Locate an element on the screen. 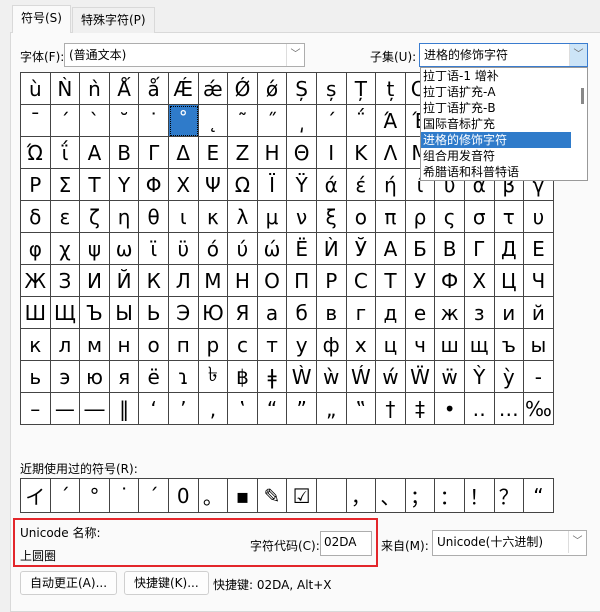 The height and width of the screenshot is (612, 600). symbol-cell: ẁ is located at coordinates (331, 377).